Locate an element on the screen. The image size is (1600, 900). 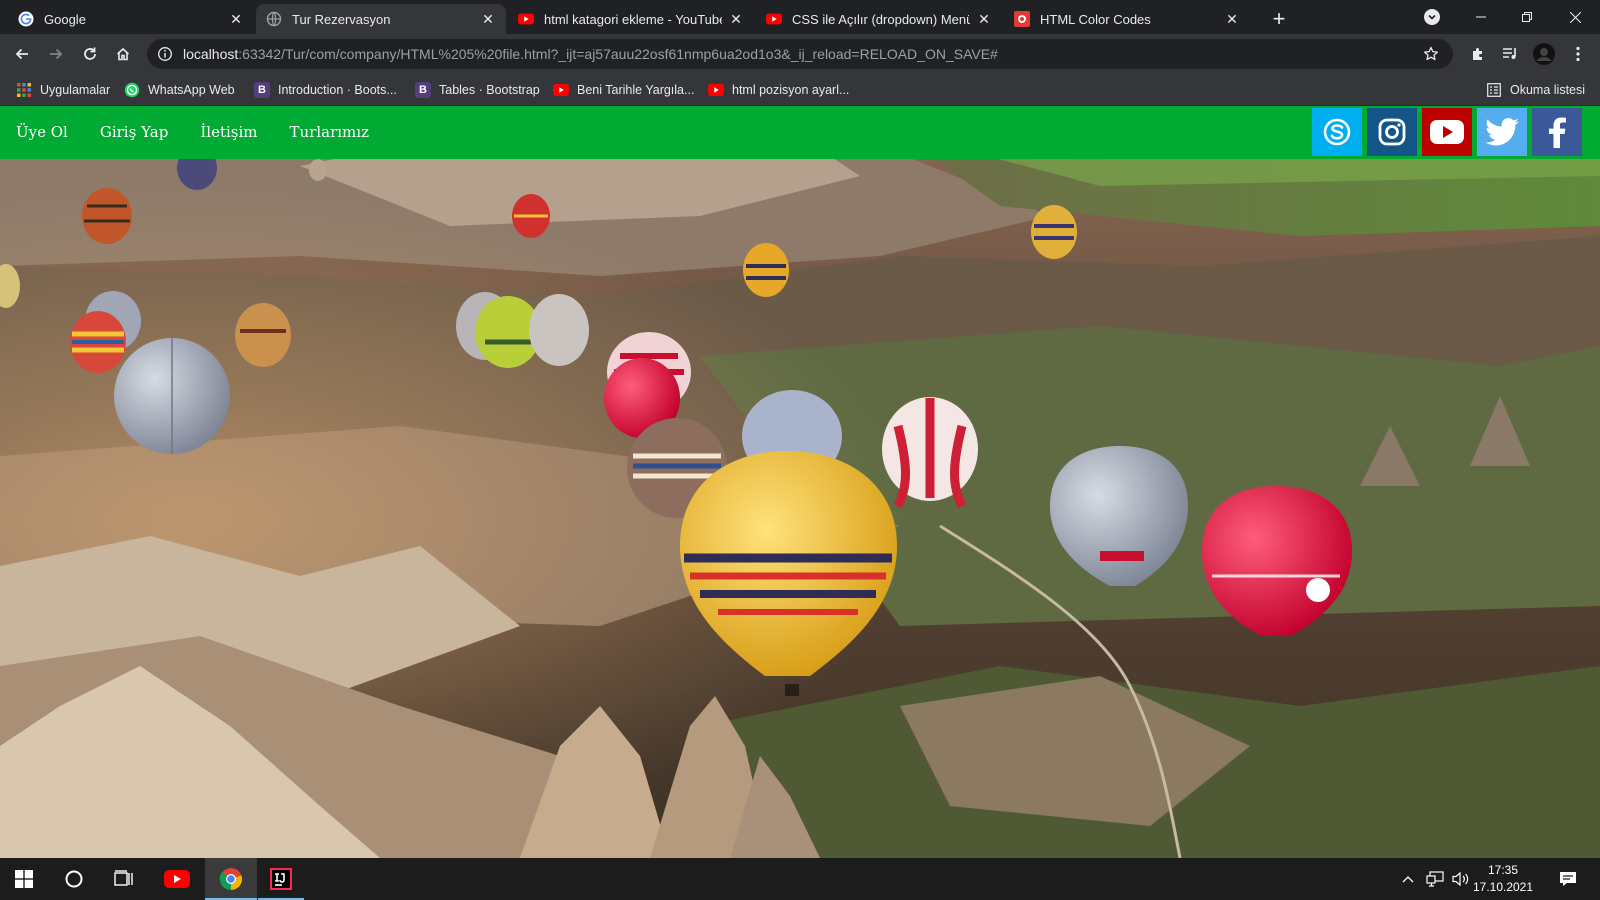
tab-css-dropdown: CSS ile Açılır (dropdown) Menü Y ✕ is located at coordinates (879, 19).